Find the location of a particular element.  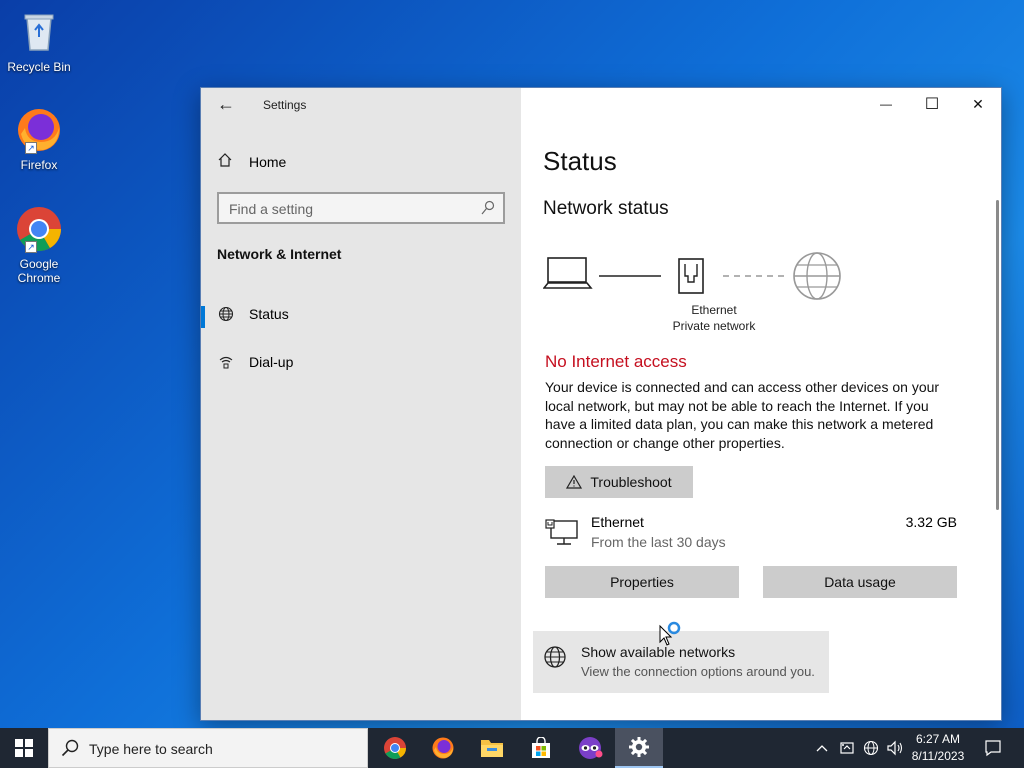

windows-logo-icon is located at coordinates (24, 748).